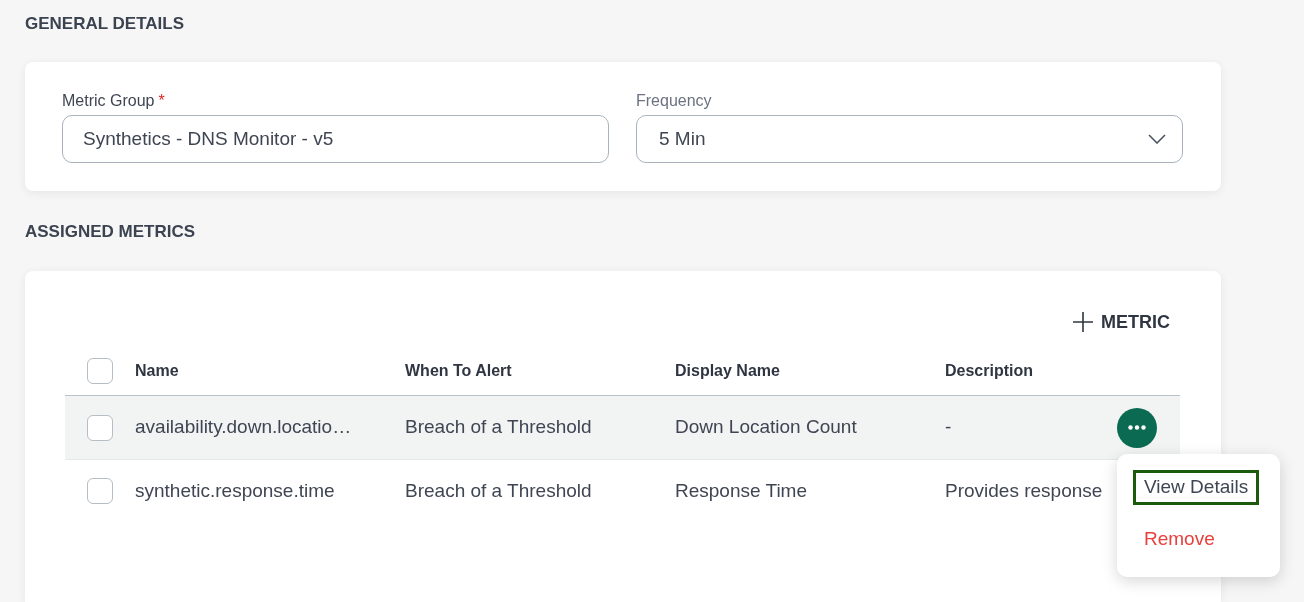  What do you see at coordinates (948, 427) in the screenshot?
I see `table-cell: -` at bounding box center [948, 427].